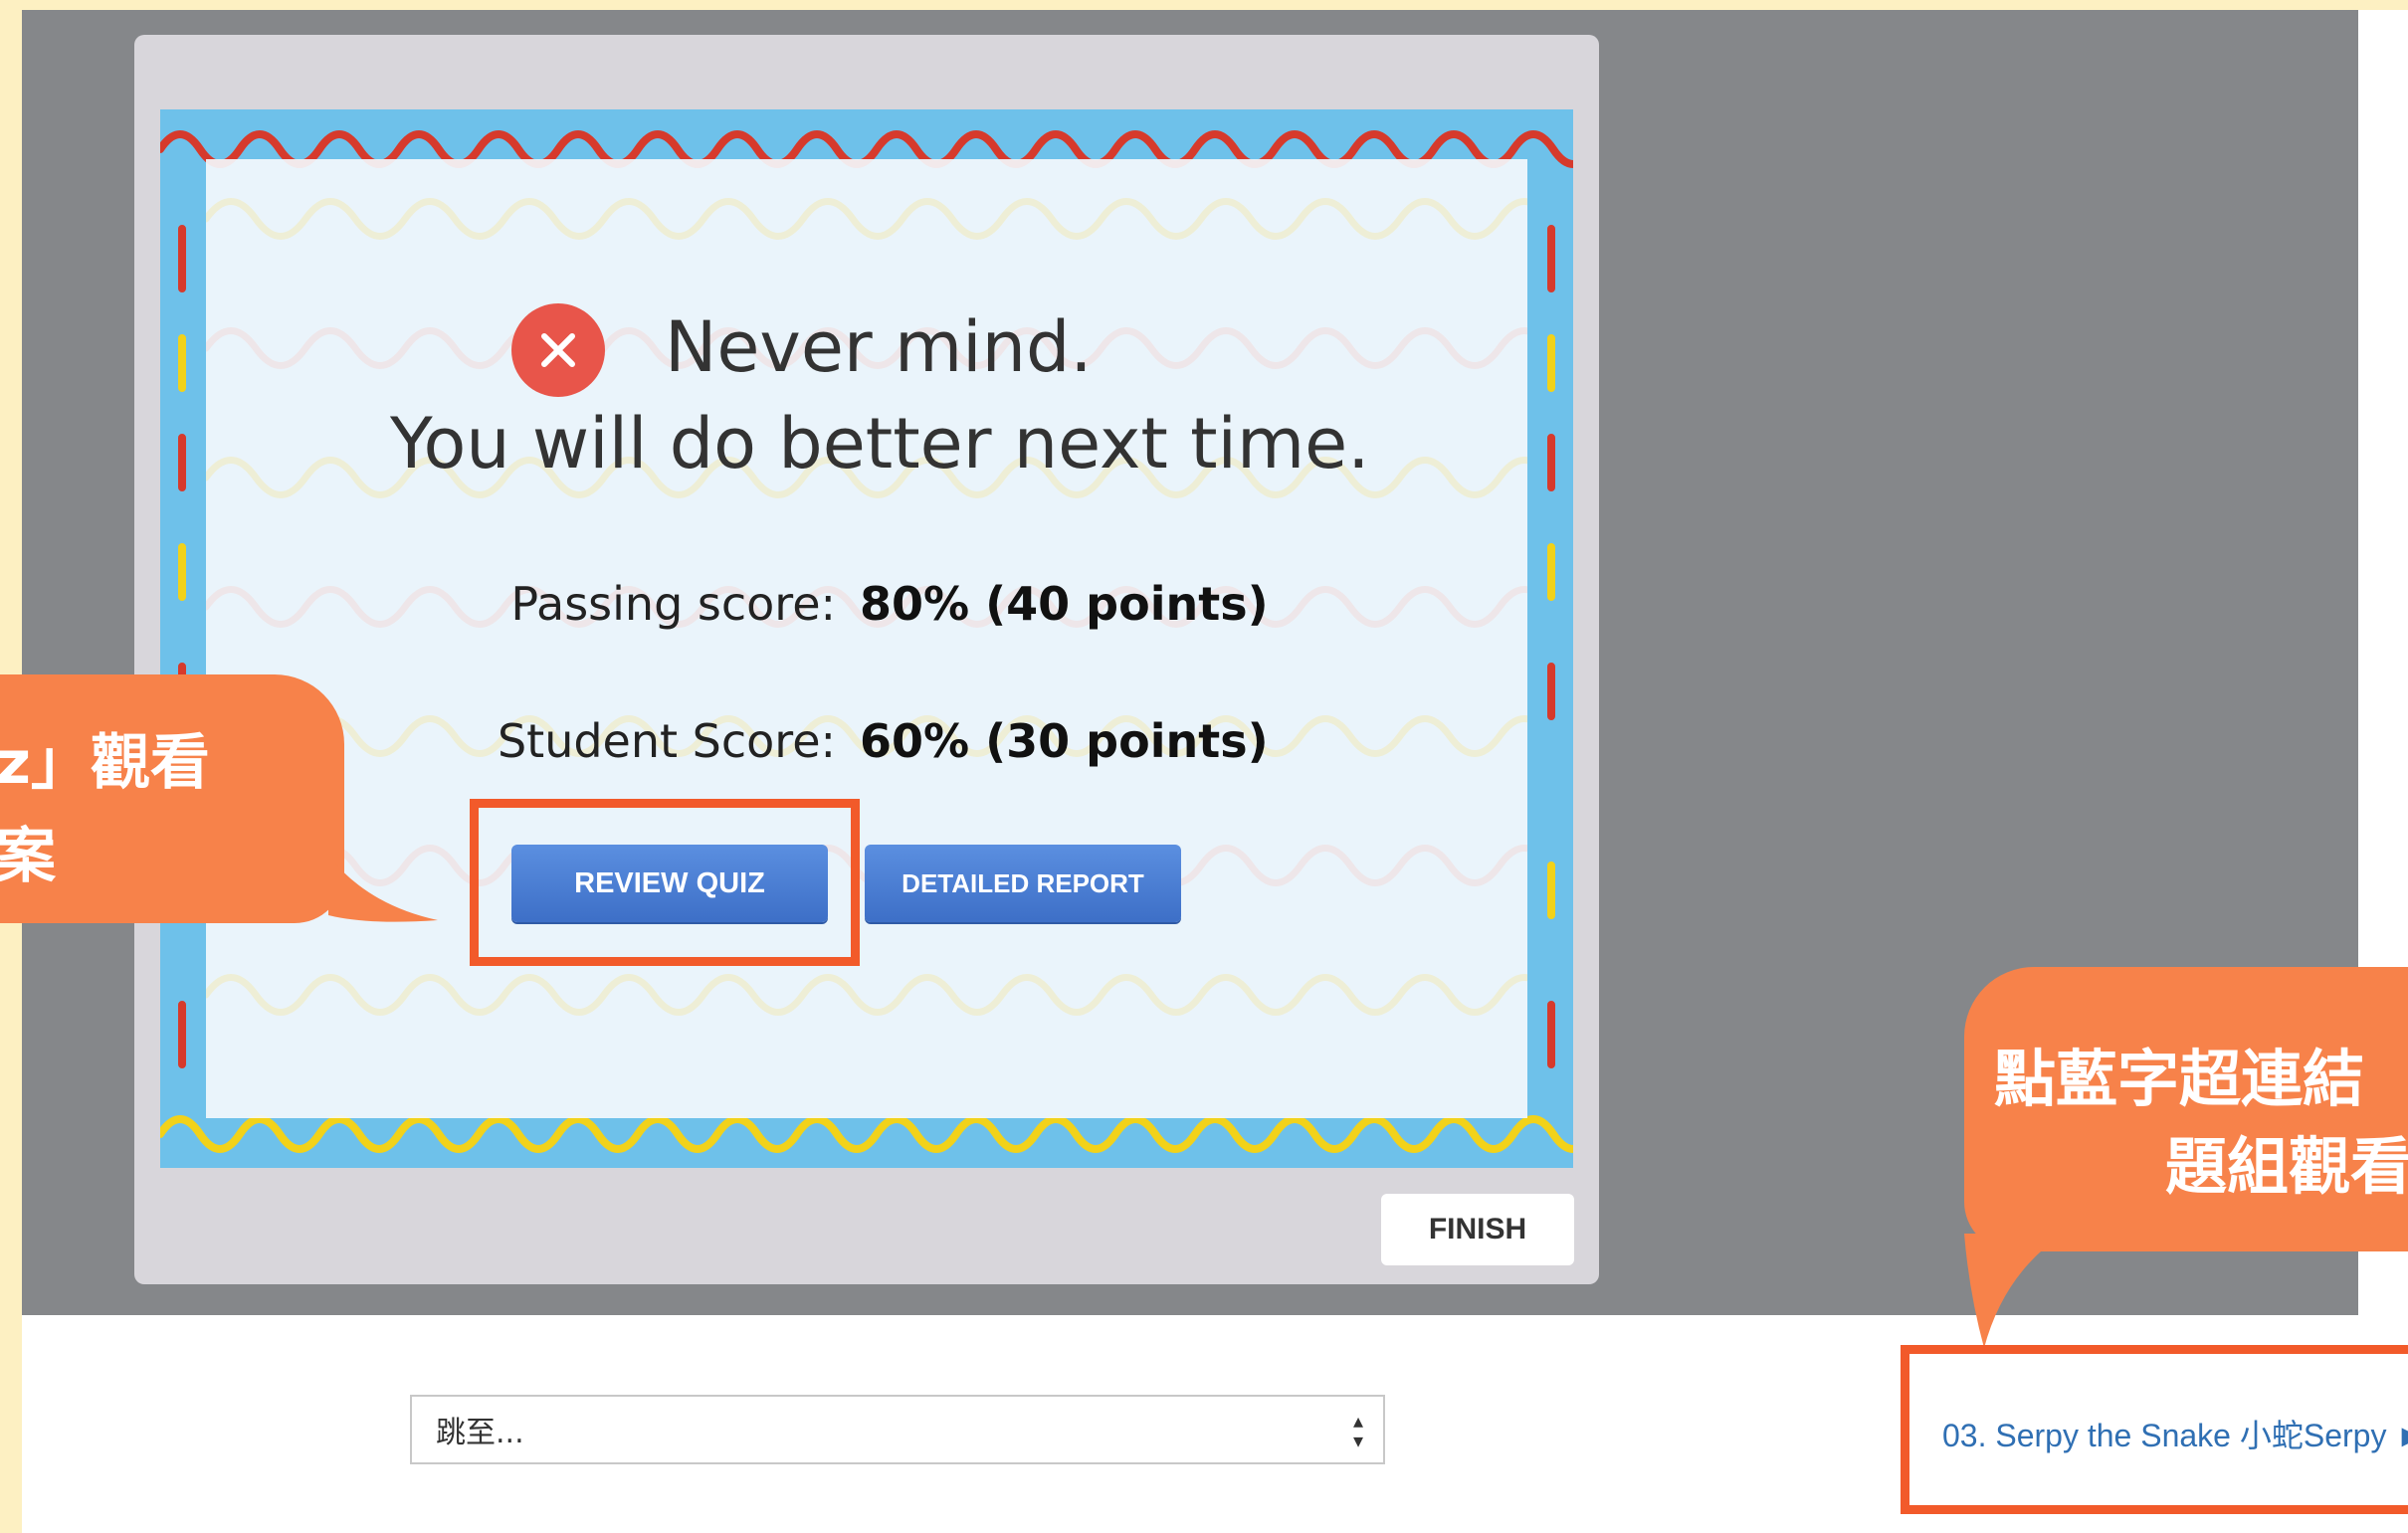  I want to click on passing-score-label: Passing score:, so click(673, 604).